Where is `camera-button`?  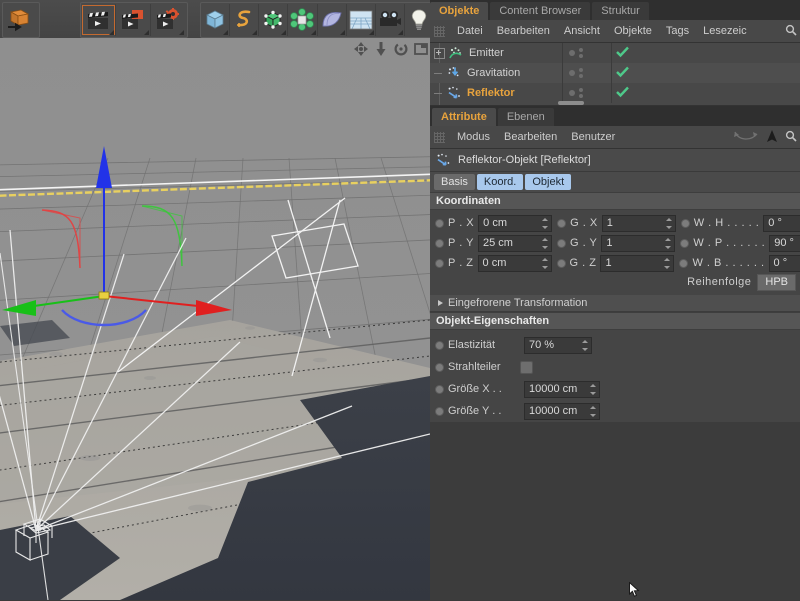 camera-button is located at coordinates (390, 20).